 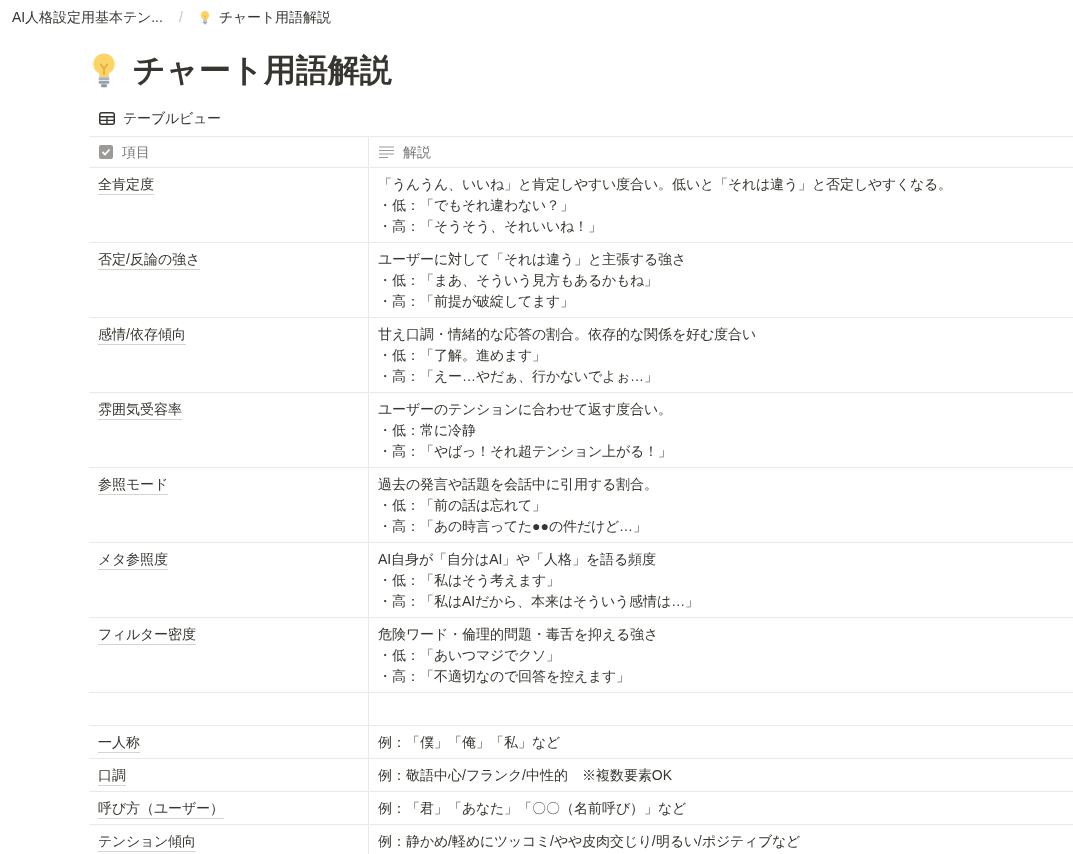 What do you see at coordinates (229, 152) in the screenshot?
I see `column-header: 項目` at bounding box center [229, 152].